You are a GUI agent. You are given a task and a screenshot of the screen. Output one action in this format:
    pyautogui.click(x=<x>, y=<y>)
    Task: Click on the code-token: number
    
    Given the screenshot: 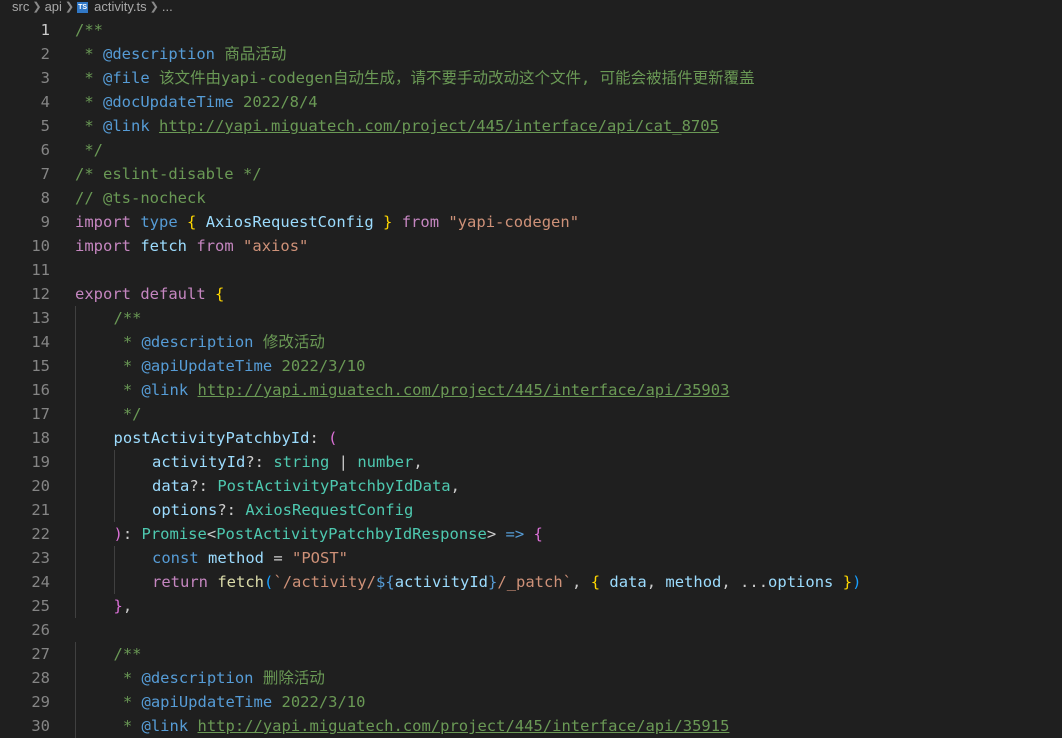 What is the action you would take?
    pyautogui.click(x=385, y=462)
    